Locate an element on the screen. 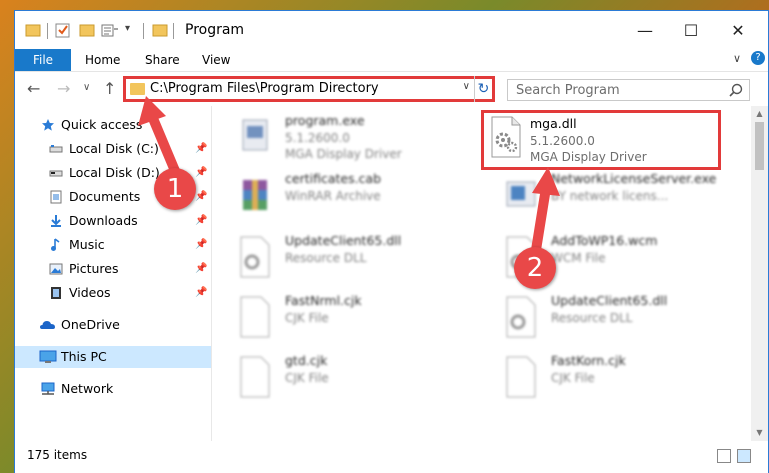 The image size is (769, 473). callout-2: 2 is located at coordinates (535, 268).